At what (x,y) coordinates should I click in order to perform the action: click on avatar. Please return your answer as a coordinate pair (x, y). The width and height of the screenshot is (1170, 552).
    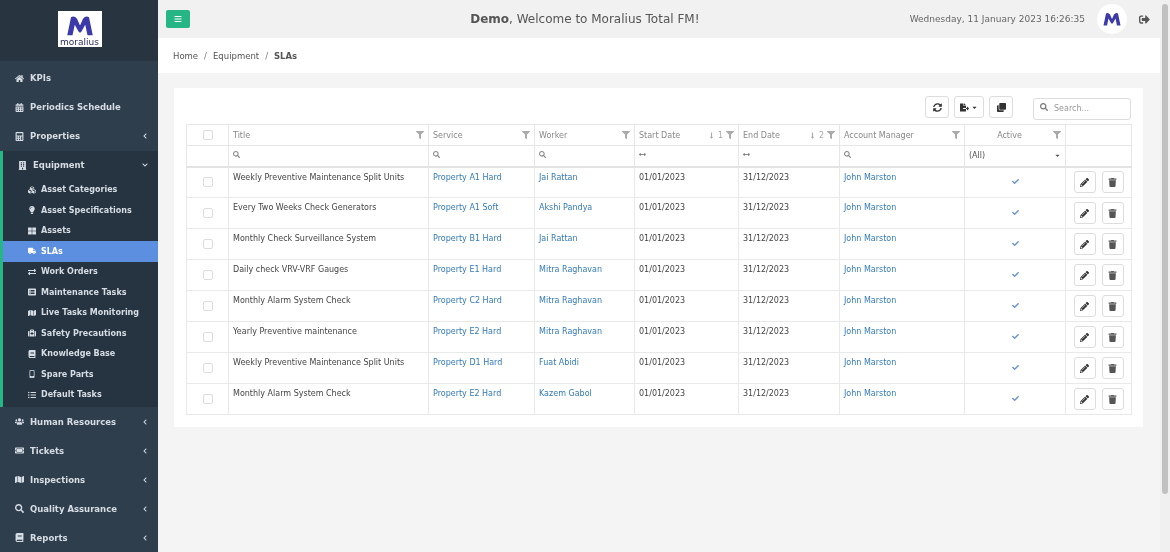
    Looking at the image, I should click on (1112, 19).